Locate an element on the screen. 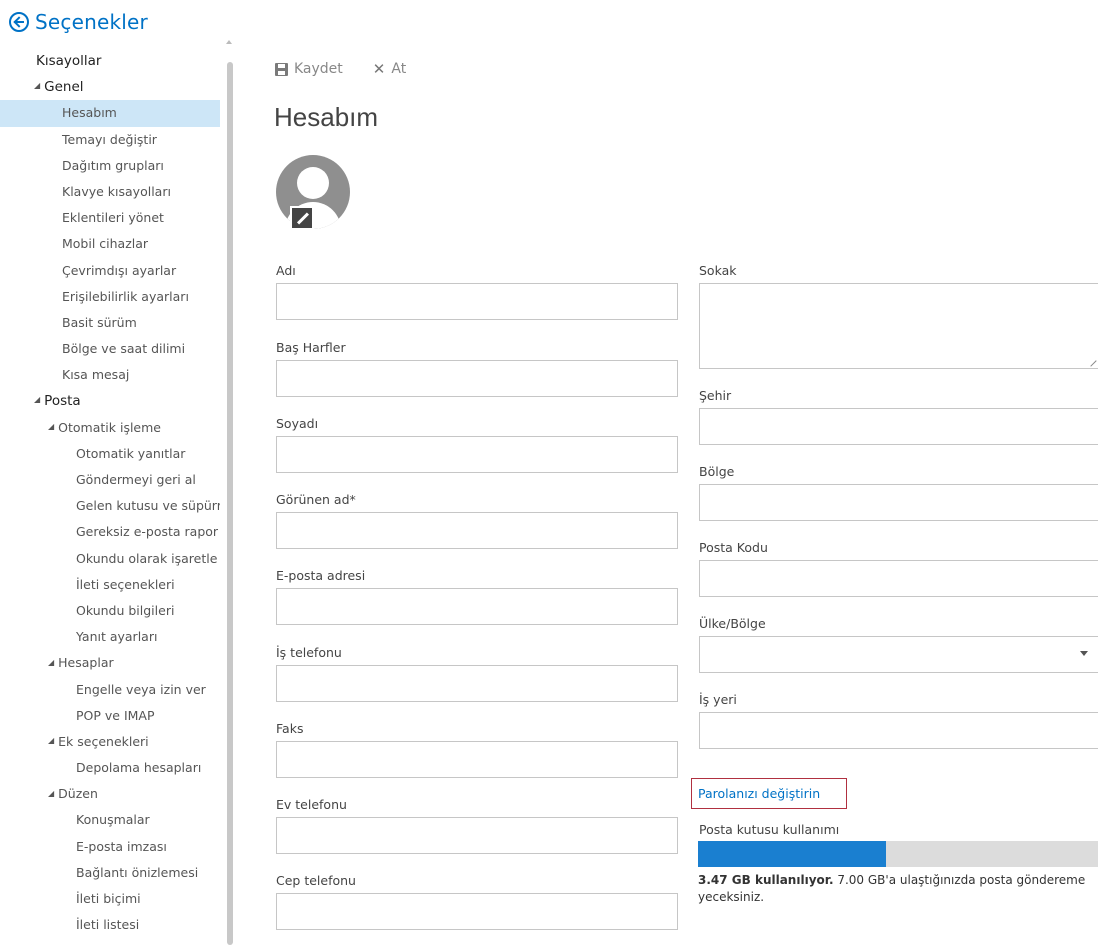 Image resolution: width=1098 pixels, height=945 pixels. sidebar-item: Okundu olarak işaretle is located at coordinates (110, 559).